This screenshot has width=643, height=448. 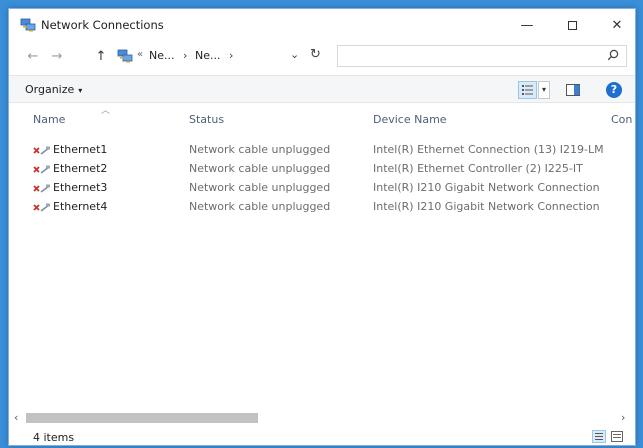 What do you see at coordinates (140, 54) in the screenshot?
I see `address-overflow-icon: «` at bounding box center [140, 54].